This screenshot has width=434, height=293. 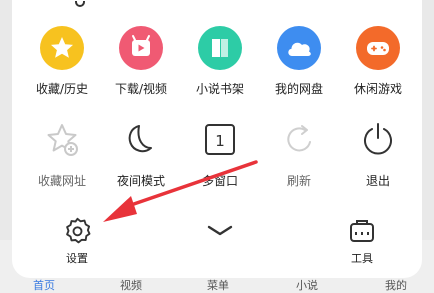 I want to click on window-count-icon: 1, so click(x=220, y=139).